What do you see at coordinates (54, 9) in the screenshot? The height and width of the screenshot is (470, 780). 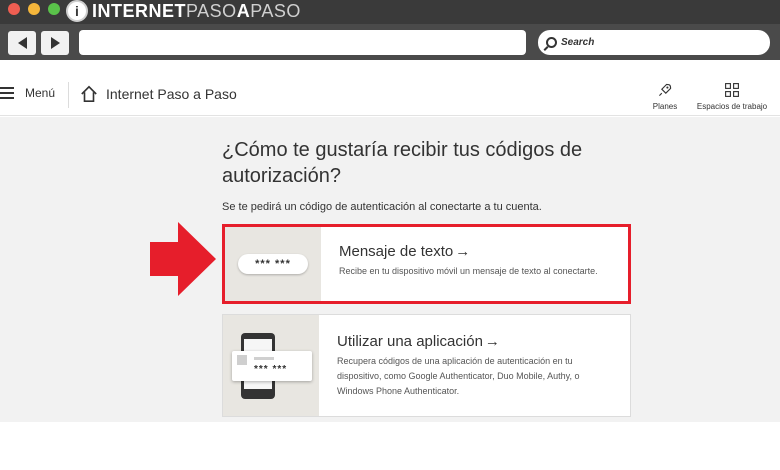 I see `maximize-window-button` at bounding box center [54, 9].